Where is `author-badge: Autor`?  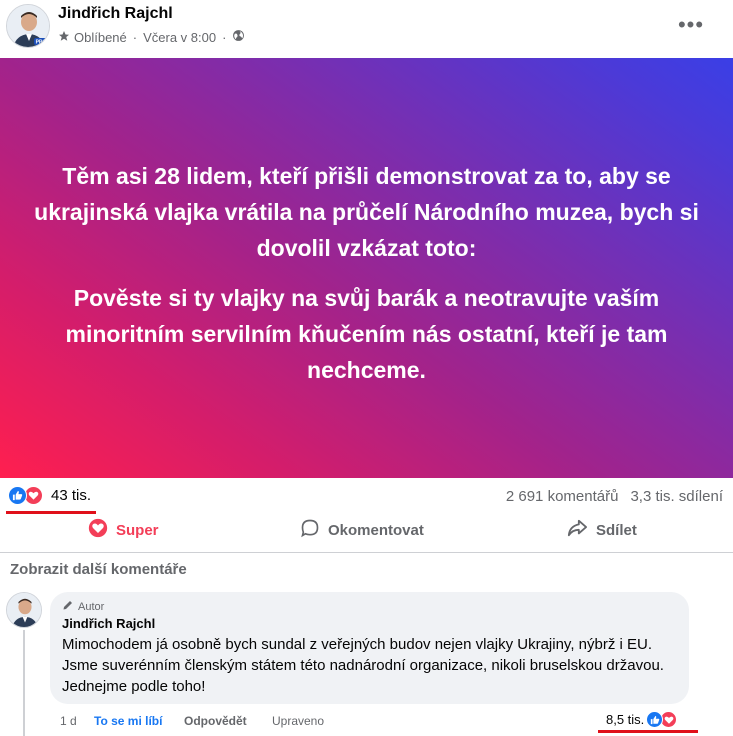
author-badge: Autor is located at coordinates (83, 606).